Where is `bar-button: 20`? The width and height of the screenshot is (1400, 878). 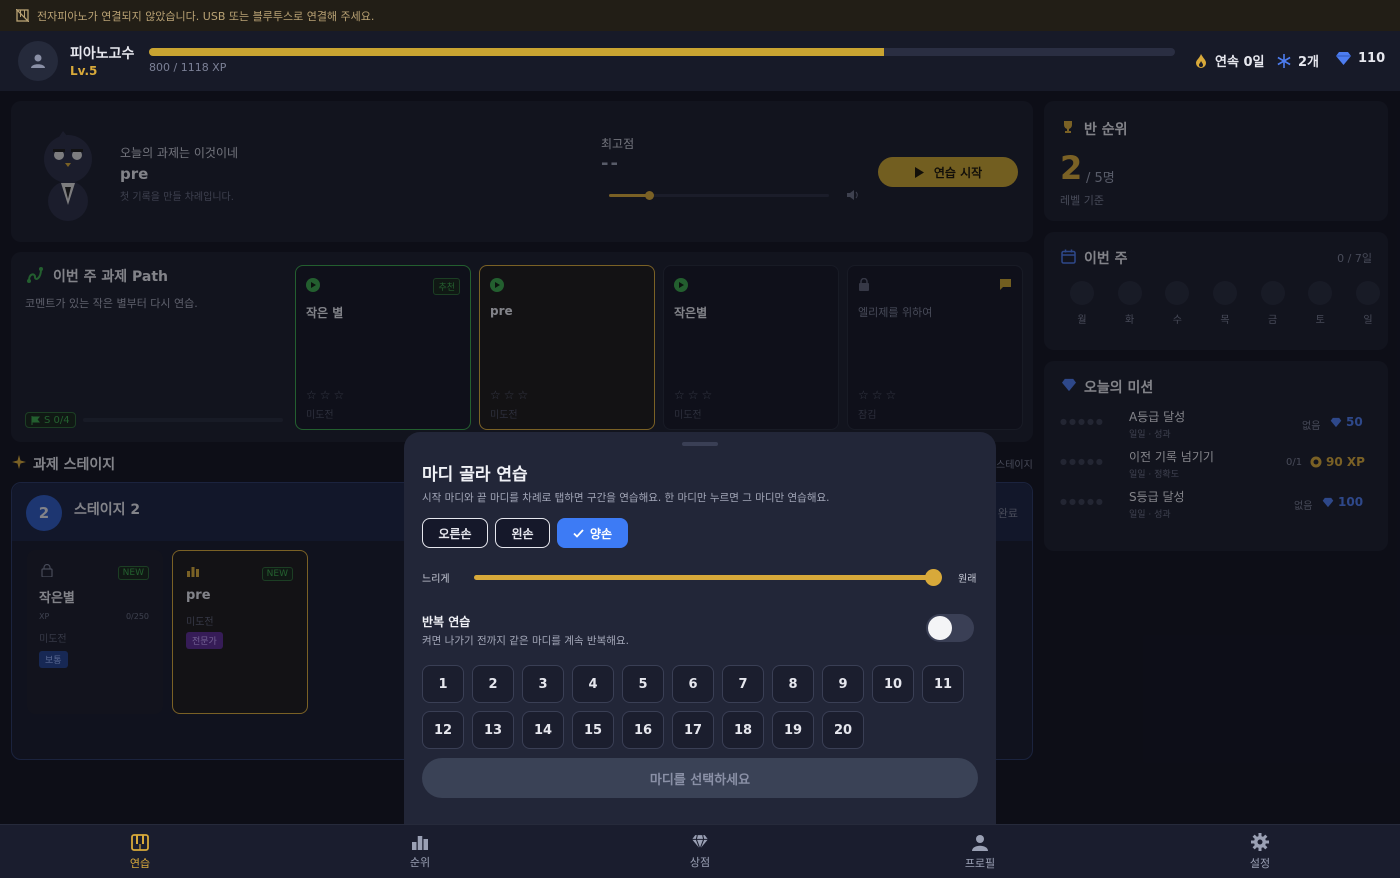 bar-button: 20 is located at coordinates (843, 730).